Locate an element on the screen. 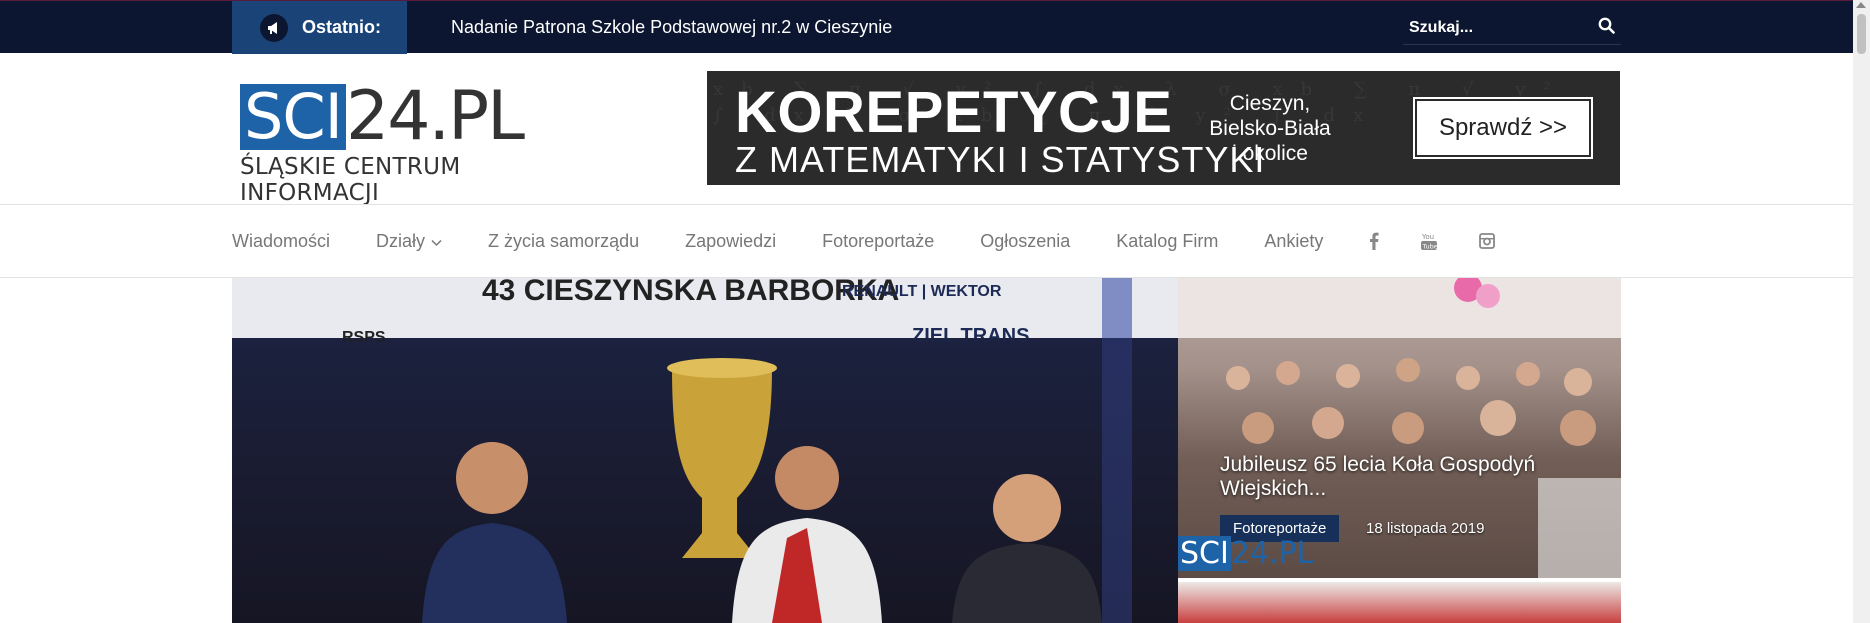  scroll-up-icon is located at coordinates (1861, 5).